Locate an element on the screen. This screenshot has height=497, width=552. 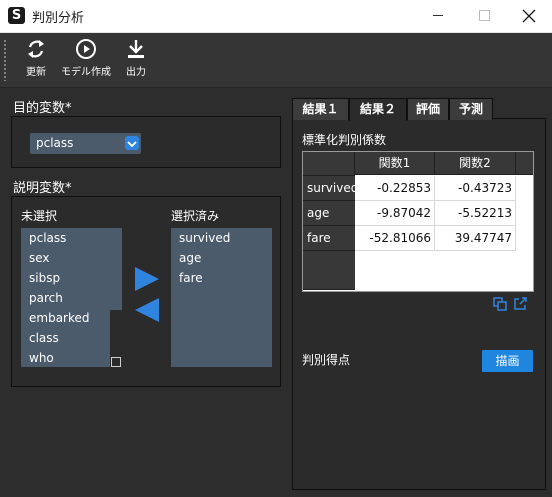
result-title: 標準化判別係数 is located at coordinates (344, 140).